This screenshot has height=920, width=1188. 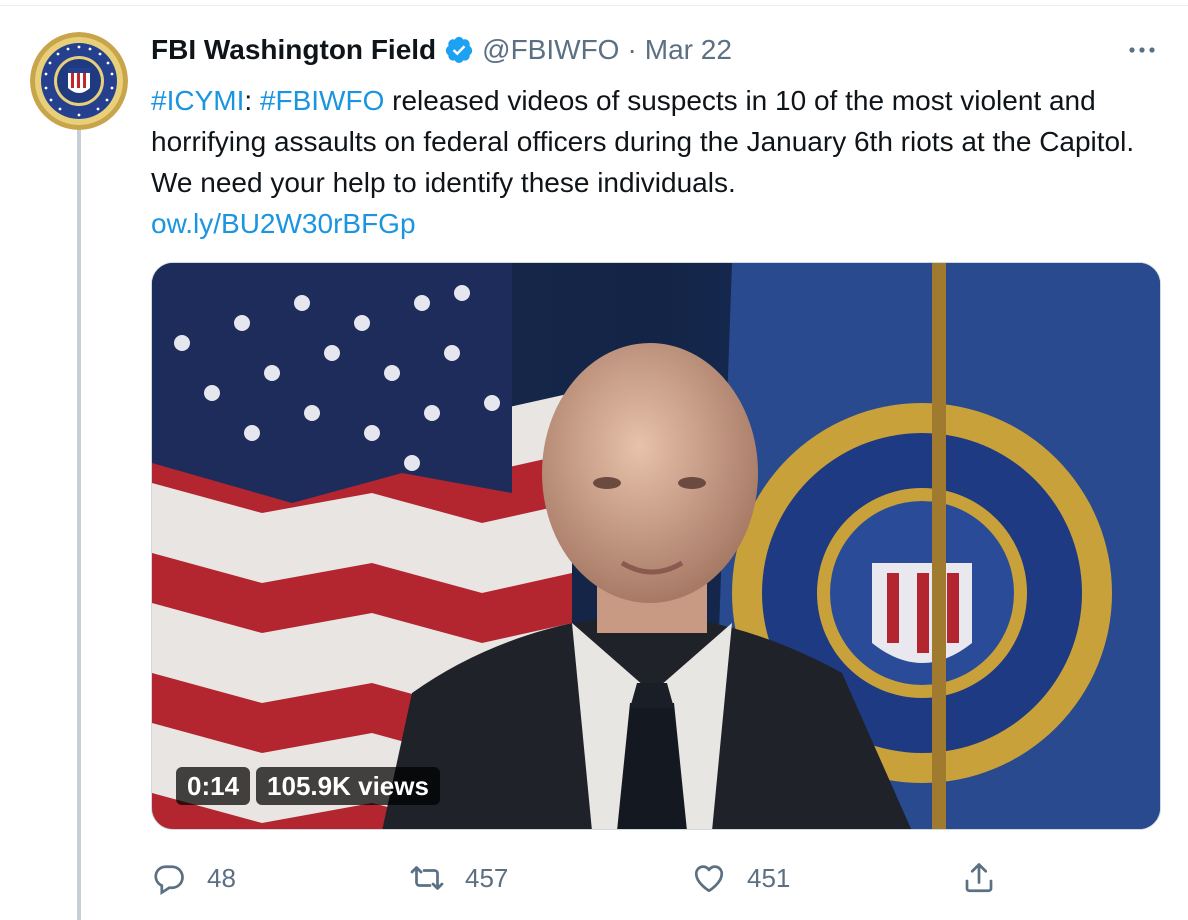 What do you see at coordinates (740, 878) in the screenshot?
I see `like-button: 451` at bounding box center [740, 878].